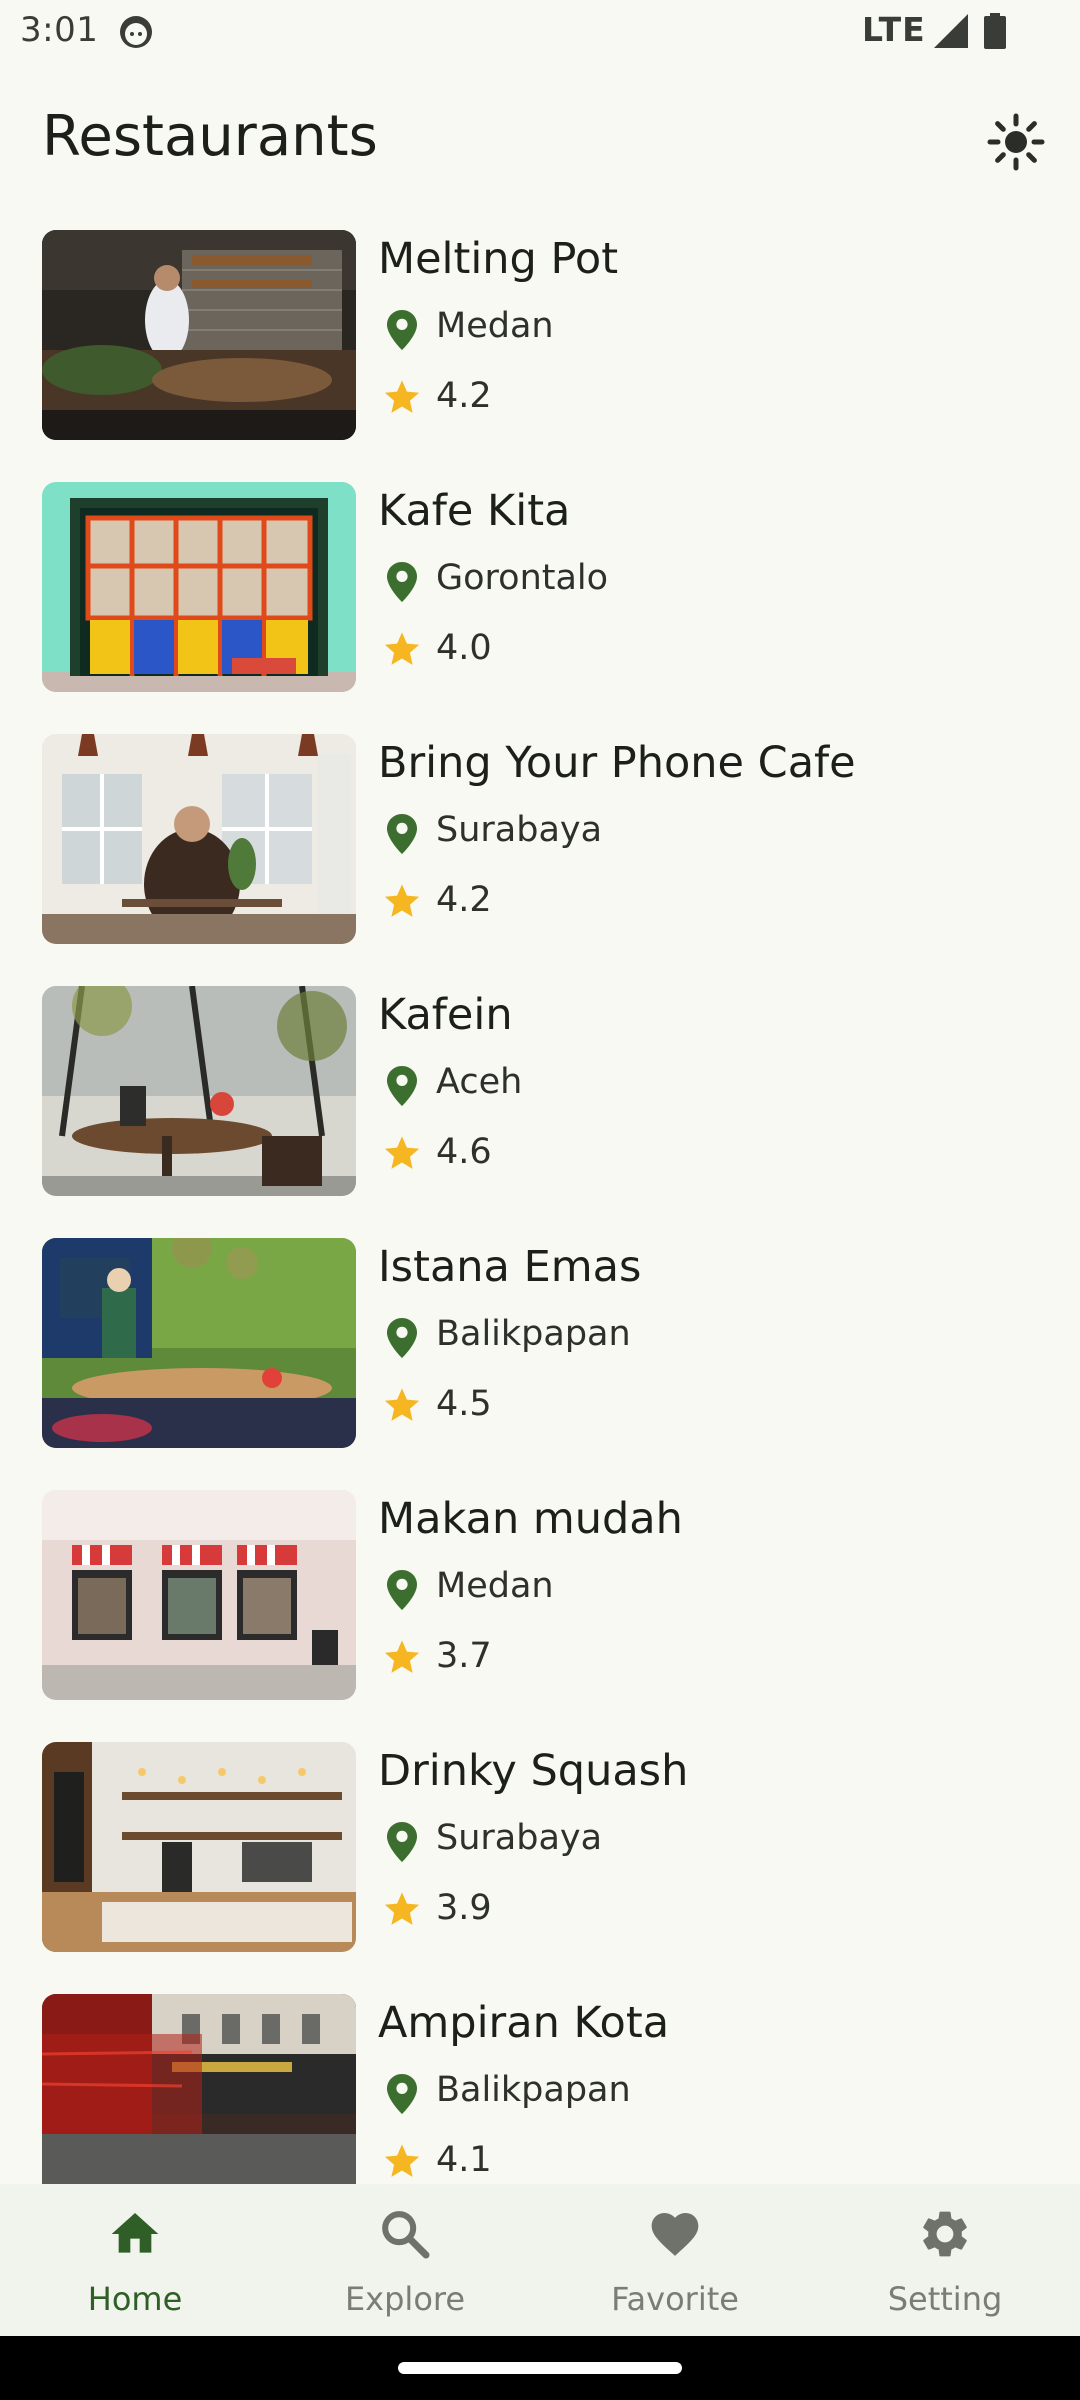 Image resolution: width=1080 pixels, height=2400 pixels. Describe the element at coordinates (405, 2260) in the screenshot. I see `nav-item-explore: Explore` at that location.